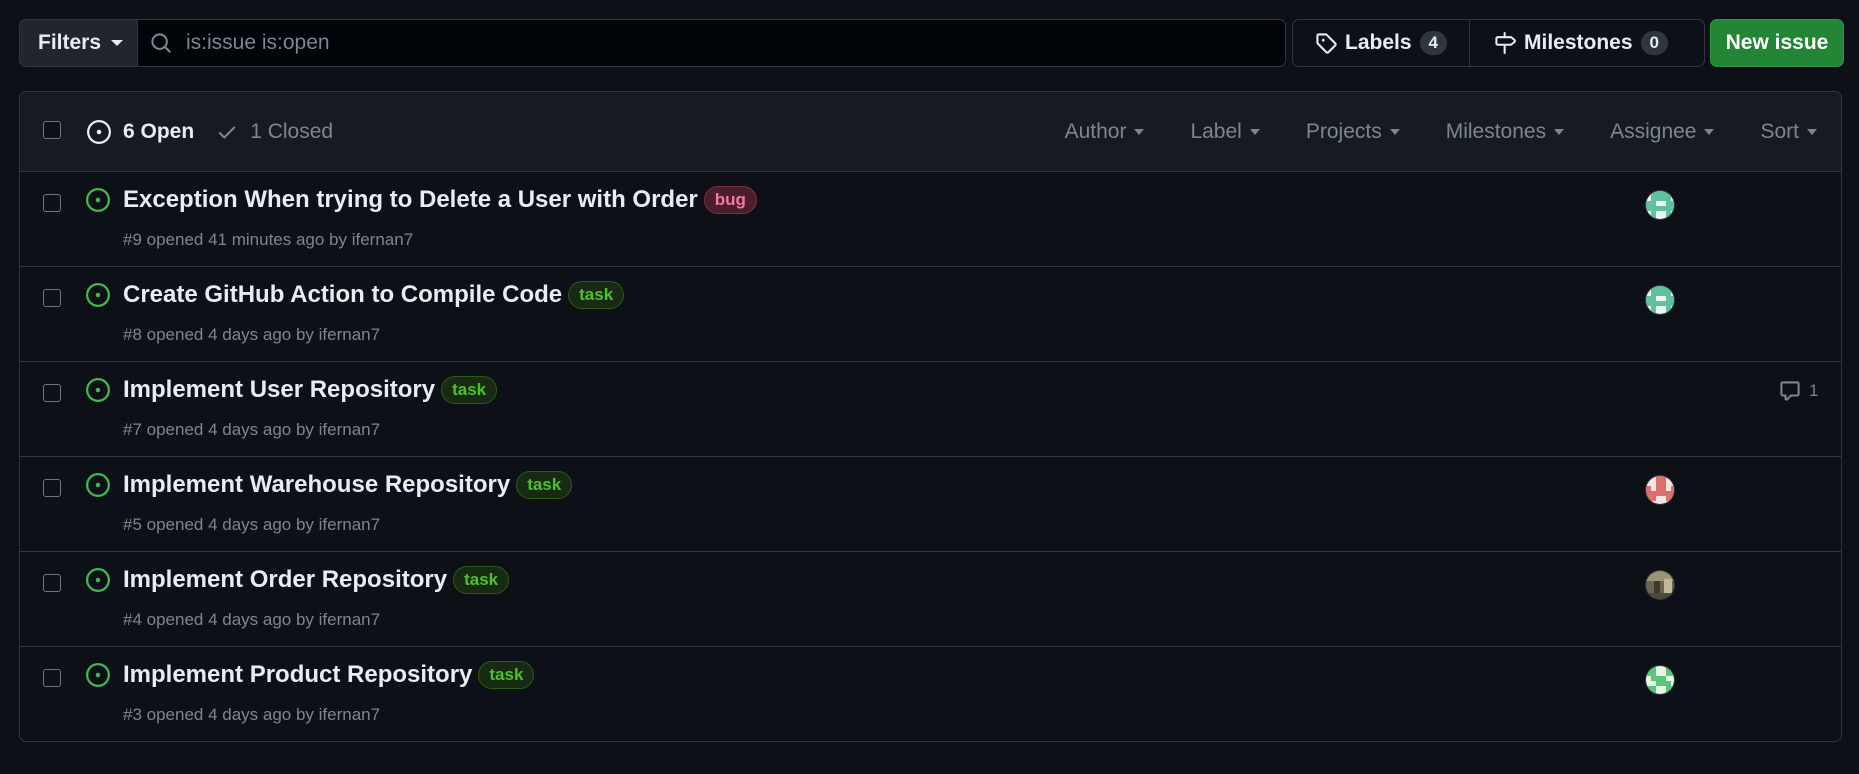 The image size is (1859, 774). I want to click on tag-icon, so click(1326, 43).